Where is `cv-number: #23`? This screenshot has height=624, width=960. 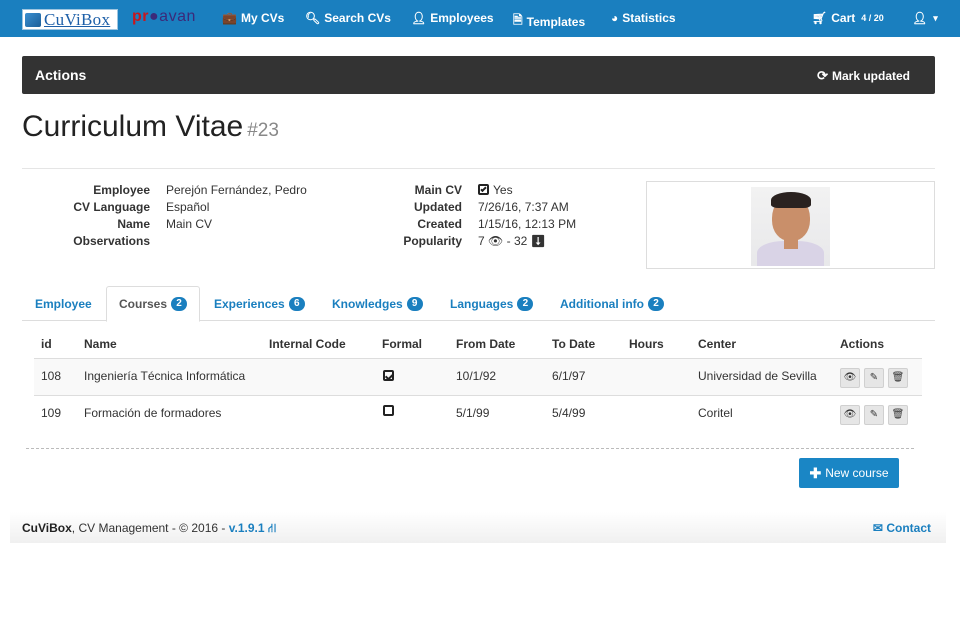
cv-number: #23 is located at coordinates (263, 130).